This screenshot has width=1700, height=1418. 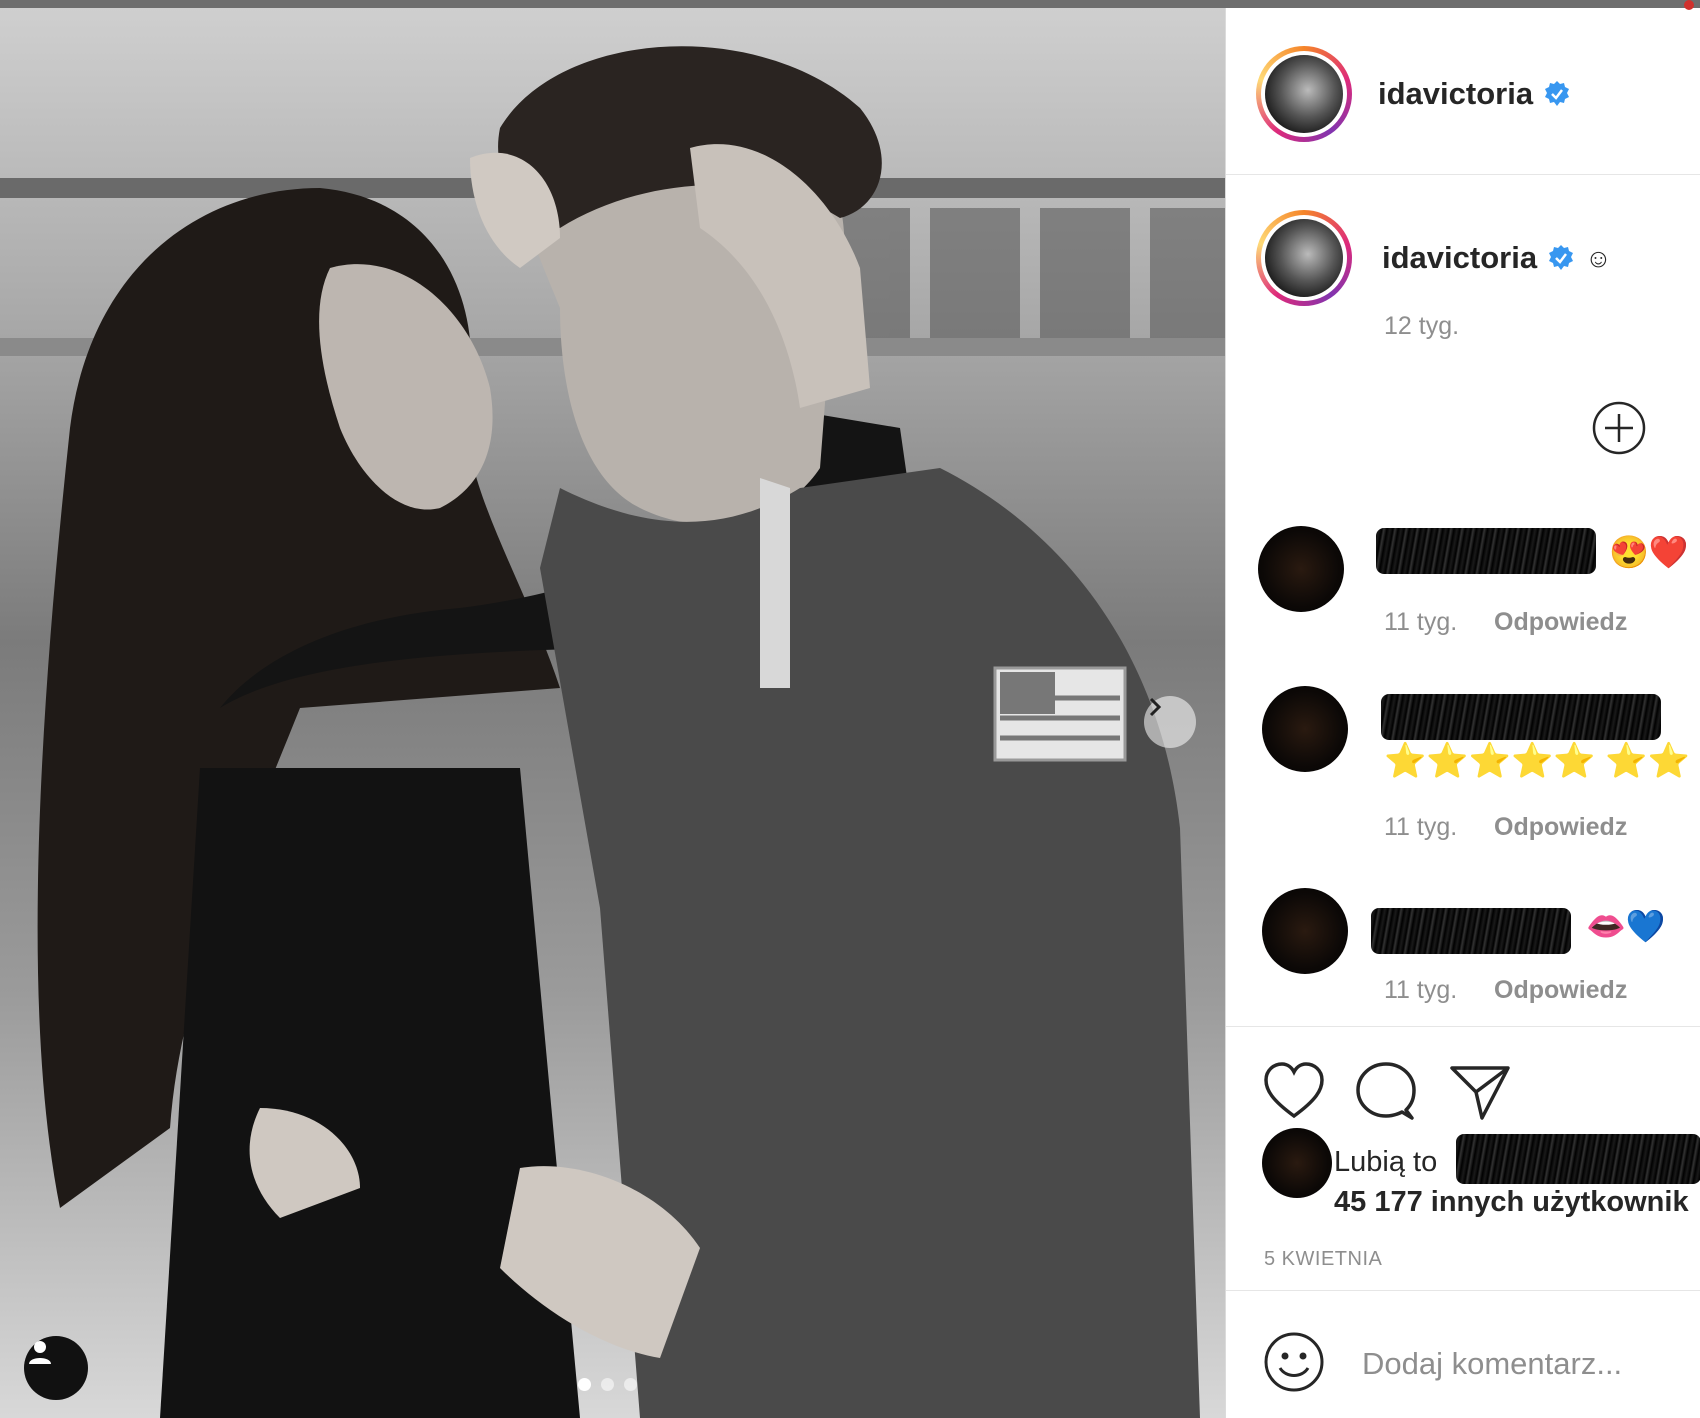 What do you see at coordinates (1463, 1026) in the screenshot?
I see `actions-divider` at bounding box center [1463, 1026].